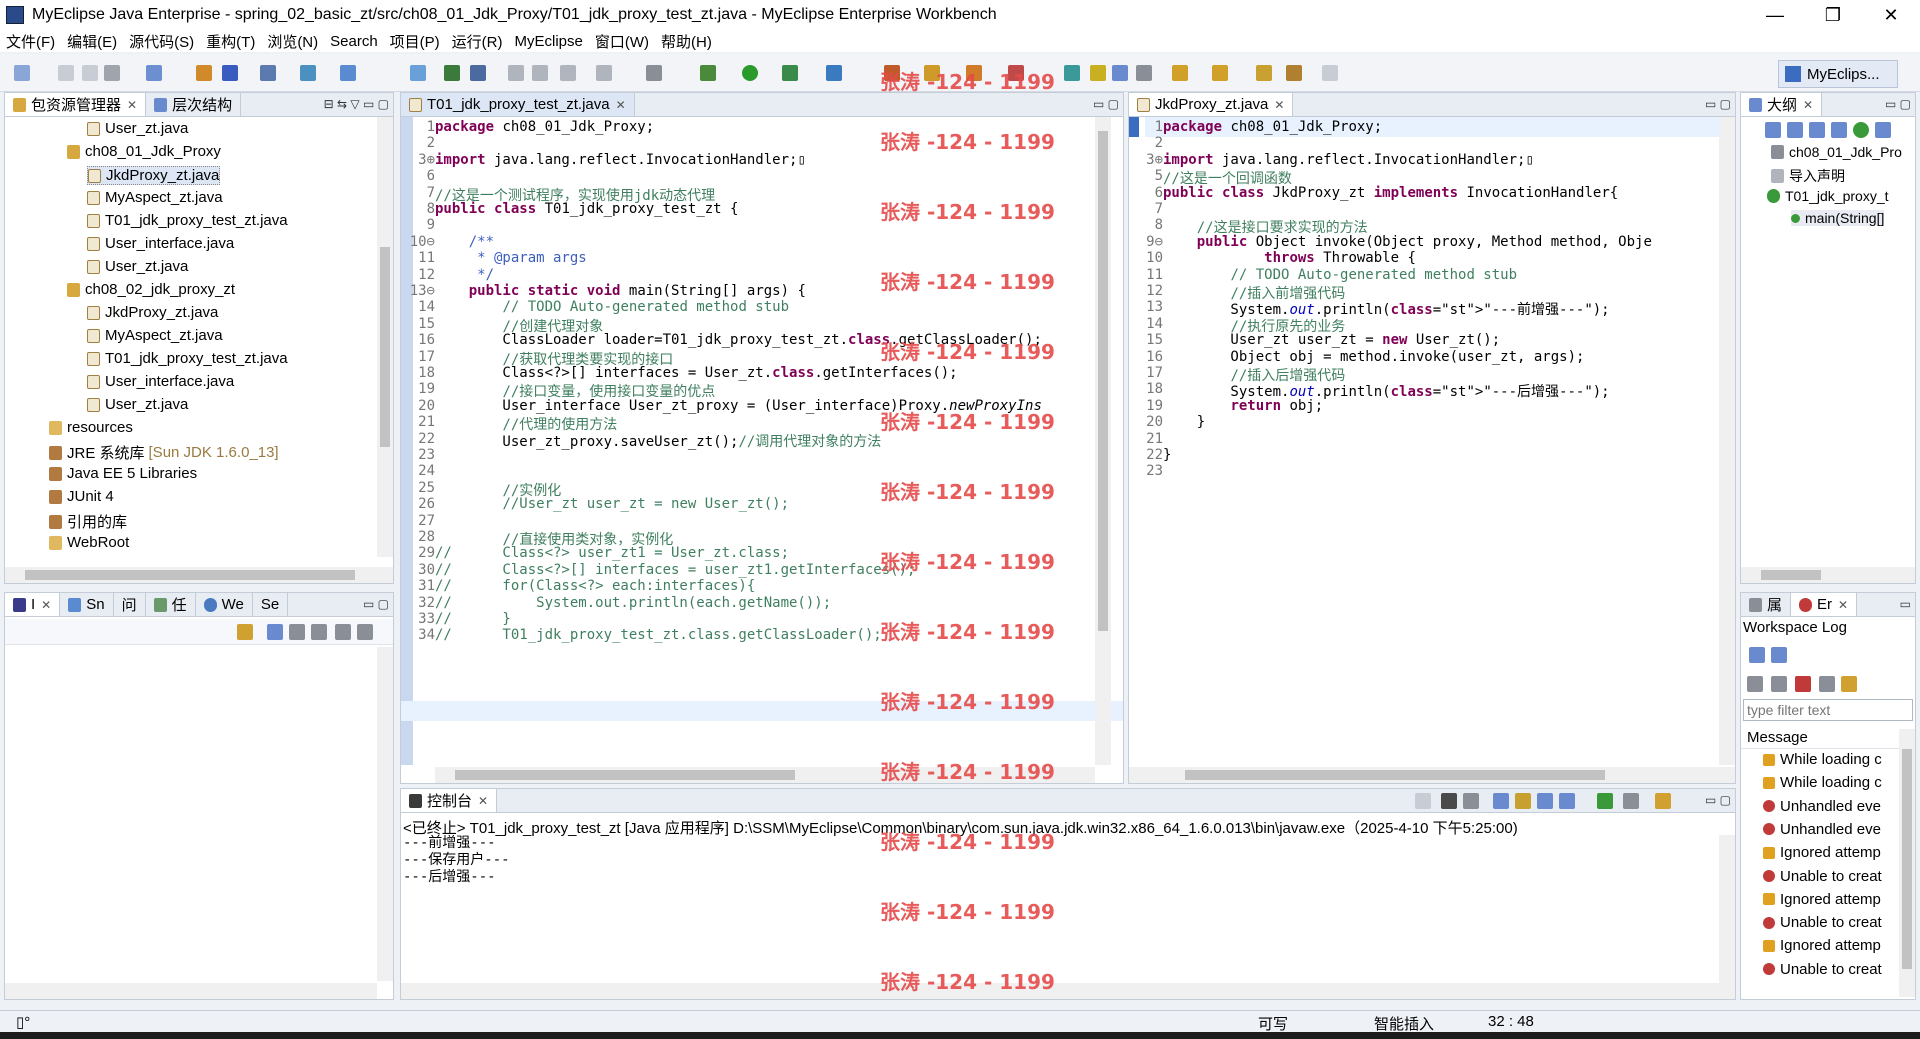 The width and height of the screenshot is (1920, 1039). What do you see at coordinates (187, 358) in the screenshot?
I see `tree-item: T01_jdk_proxy_test_zt.java` at bounding box center [187, 358].